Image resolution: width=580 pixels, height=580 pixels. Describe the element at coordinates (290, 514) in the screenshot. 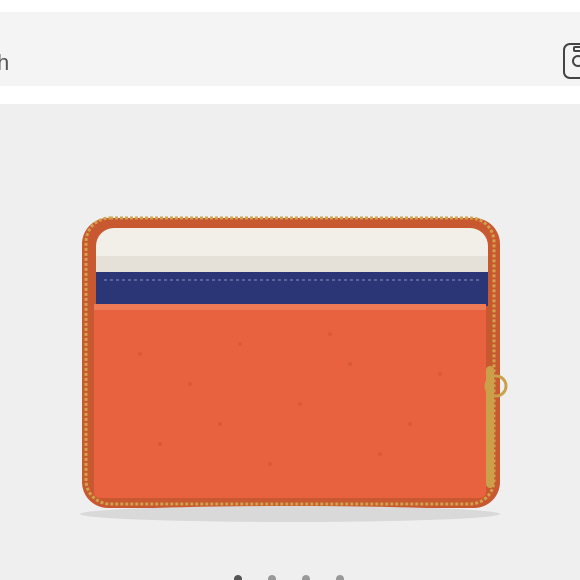

I see `wallet-floor-shadow` at that location.